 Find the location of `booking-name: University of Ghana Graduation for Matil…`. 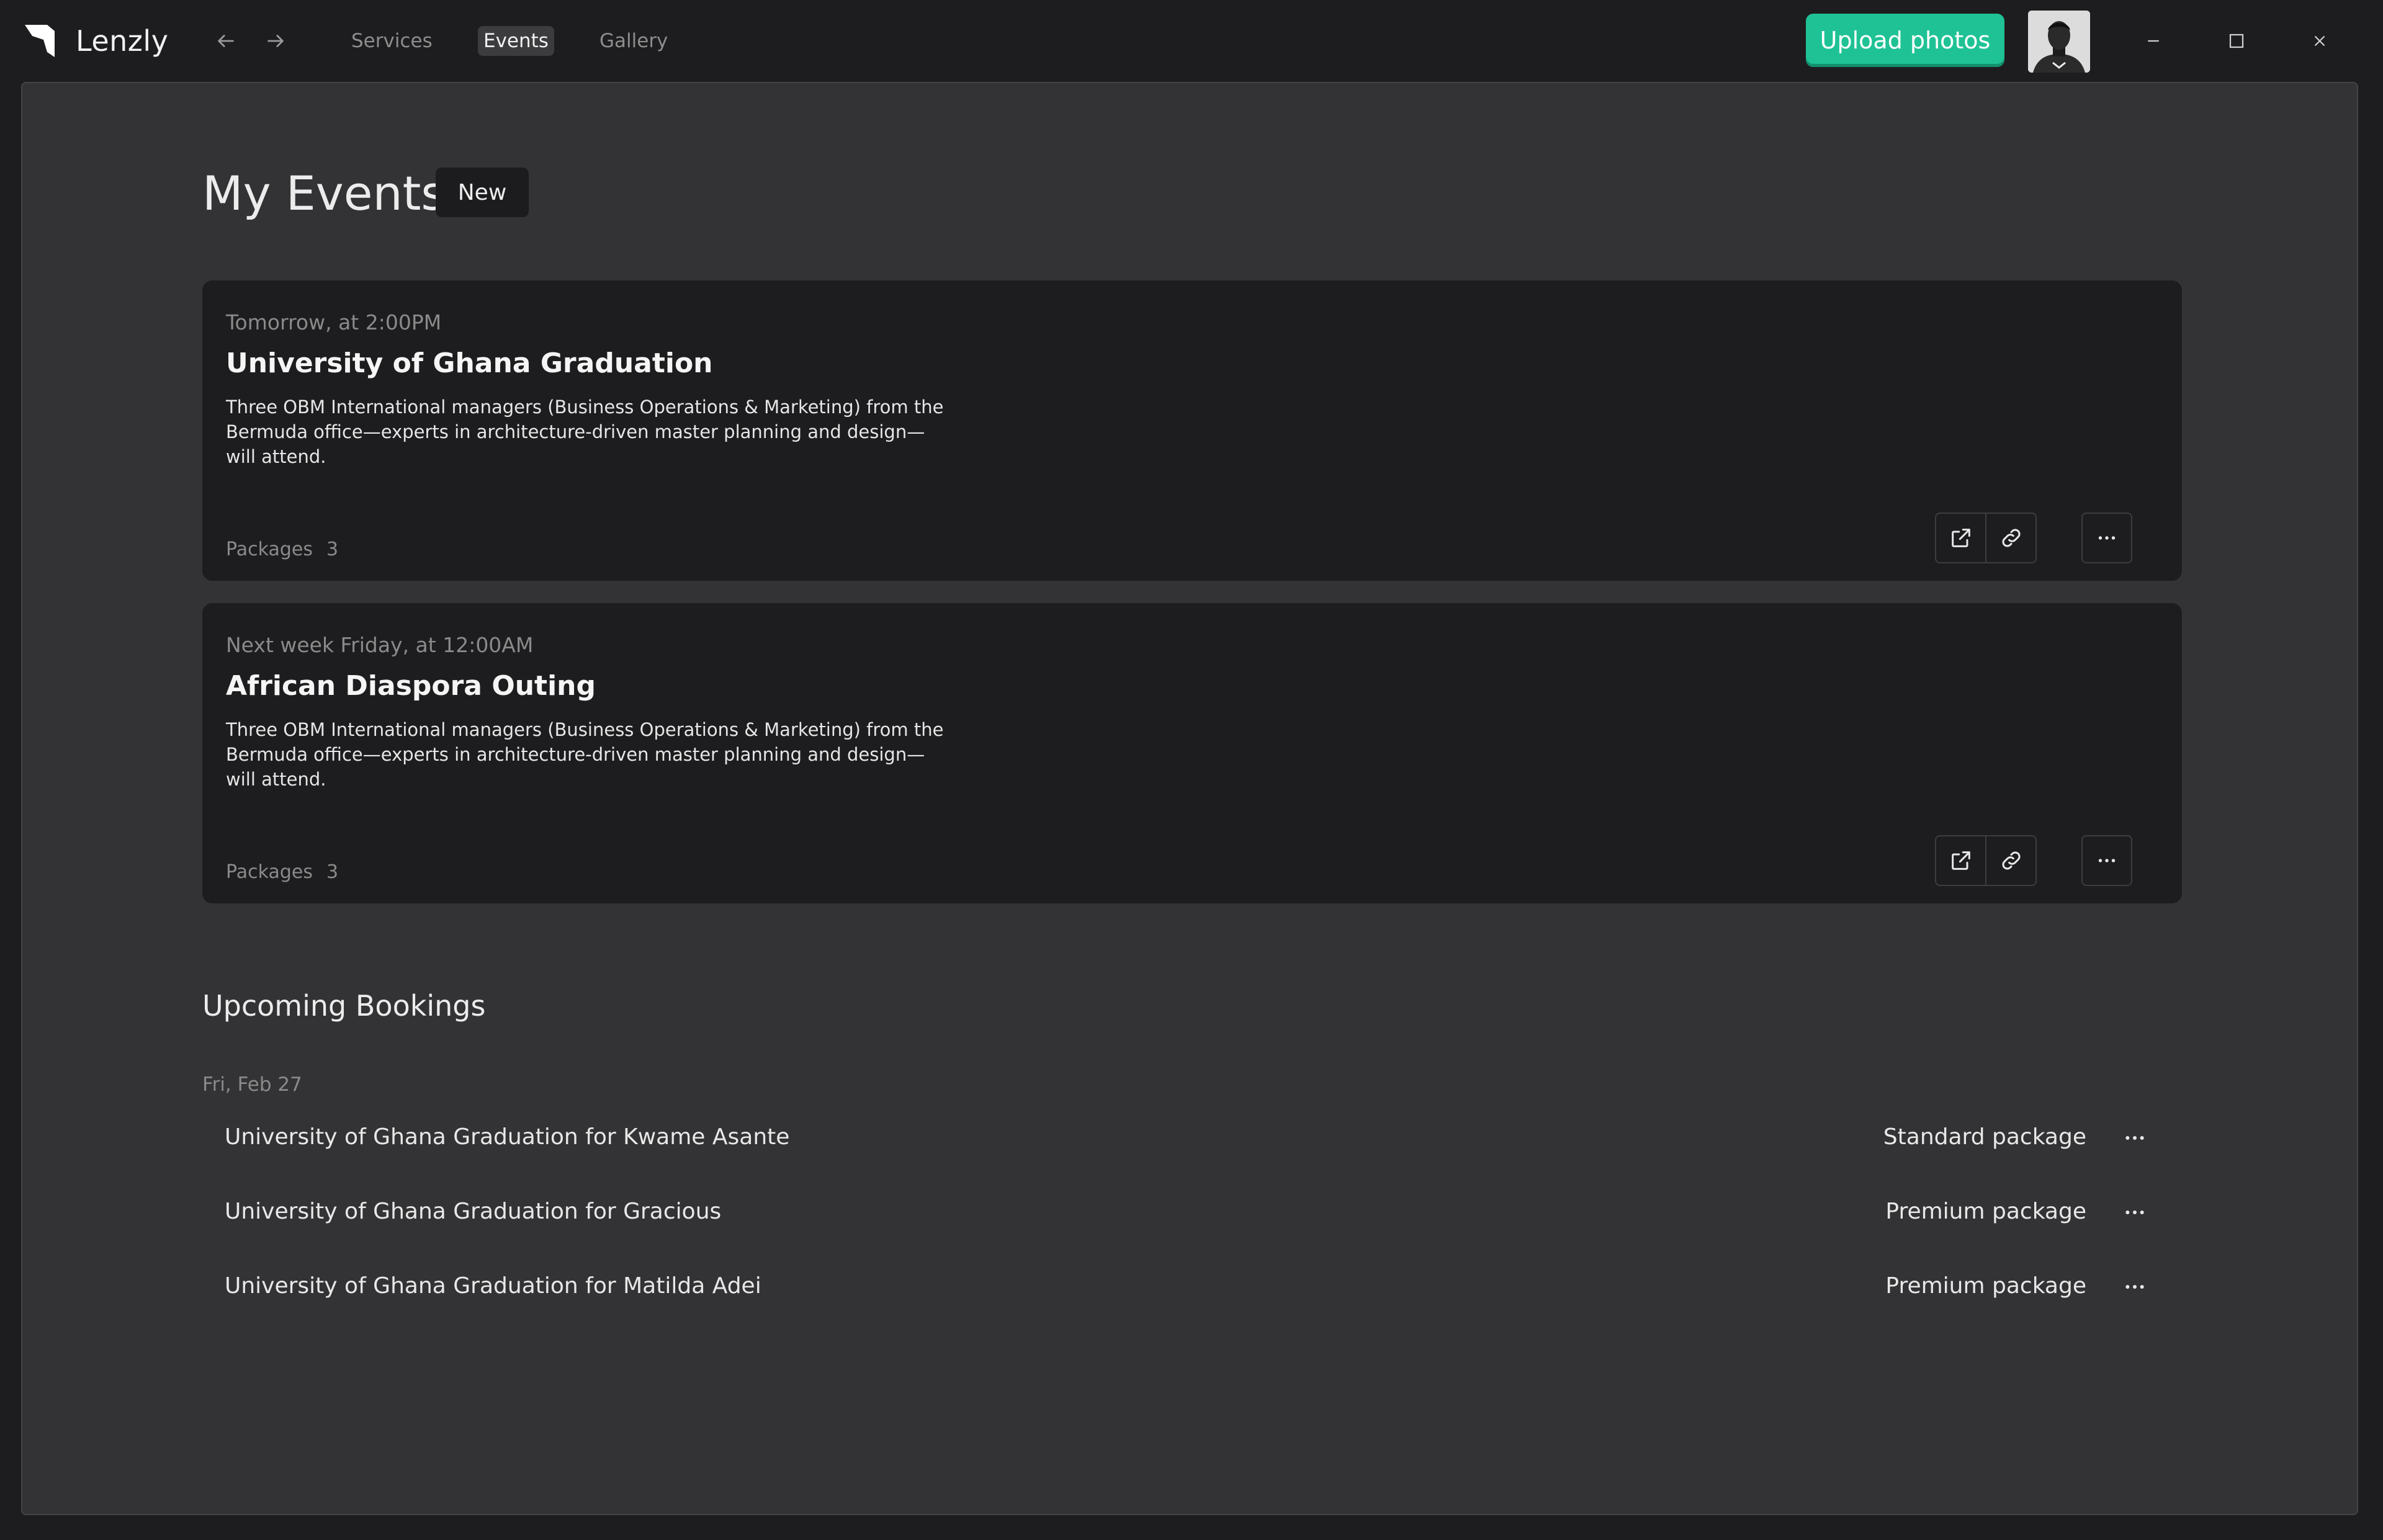

booking-name: University of Ghana Graduation for Matil… is located at coordinates (493, 1286).